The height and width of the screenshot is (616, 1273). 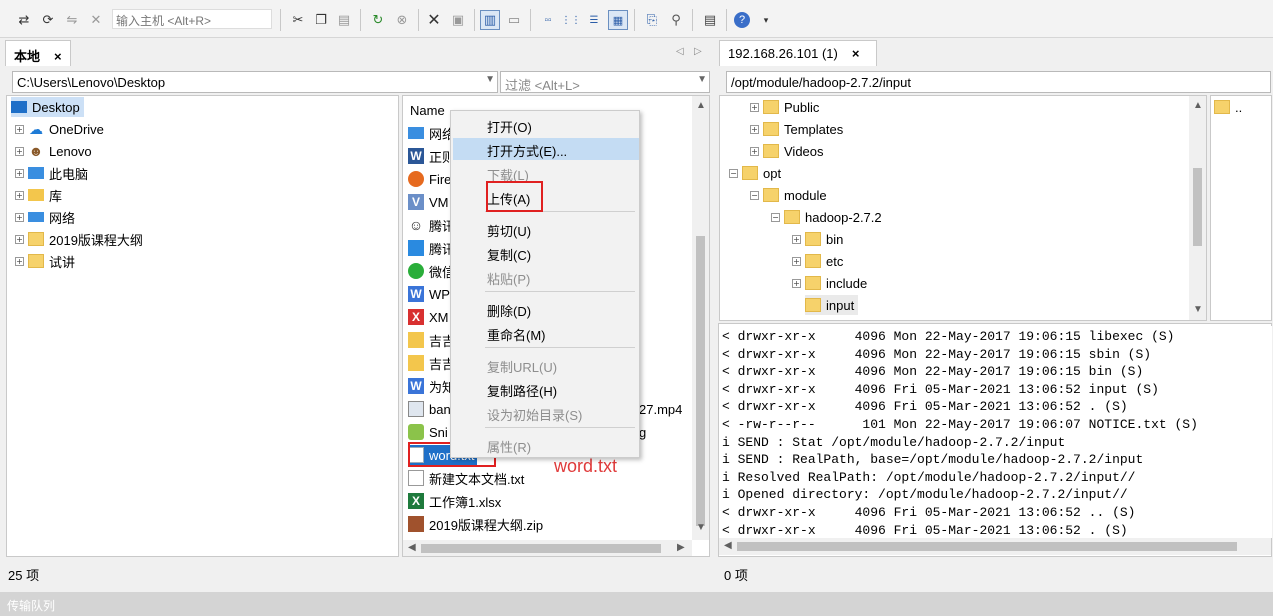 I want to click on tree-item-hadoop: − hadoop-2.7.2, so click(x=826, y=217).